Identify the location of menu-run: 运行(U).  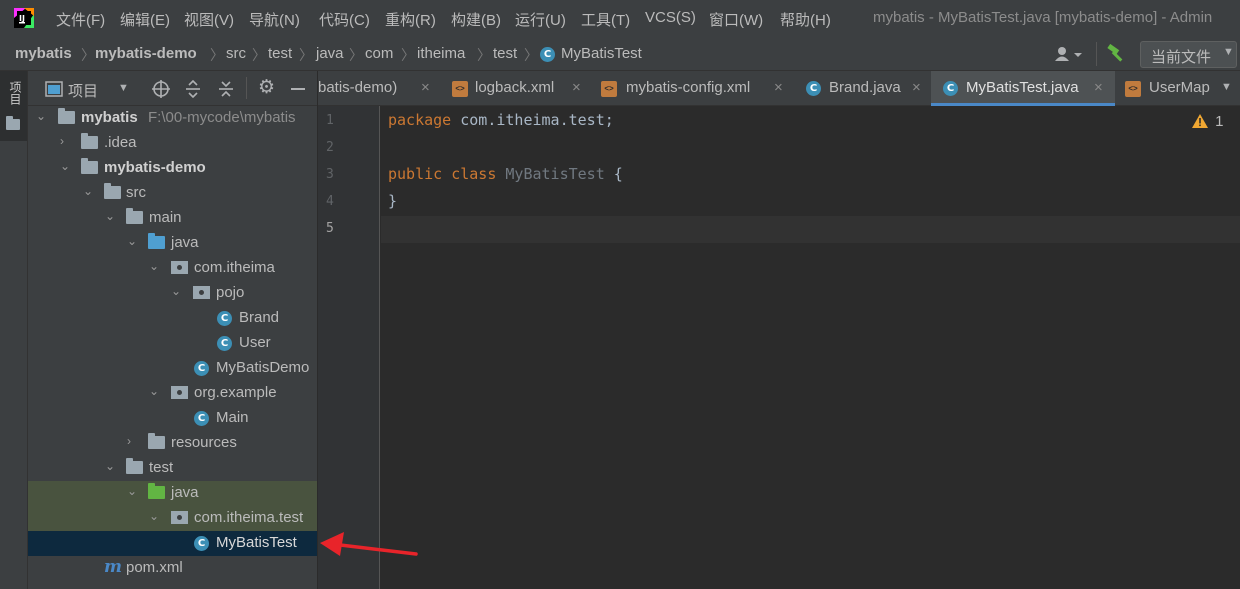
(540, 19).